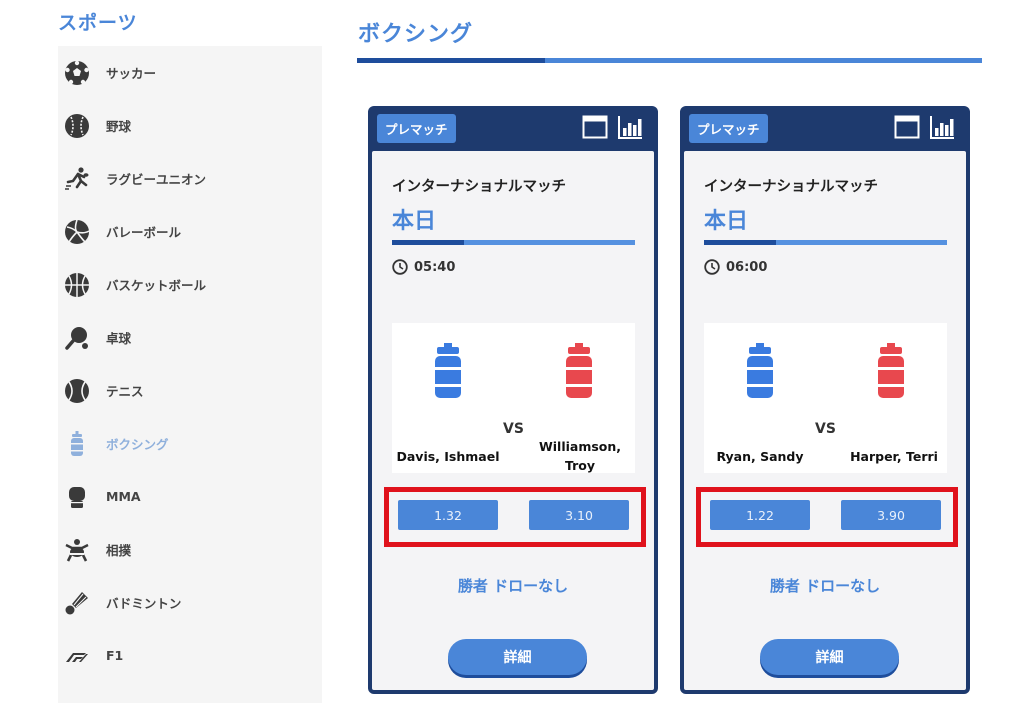 This screenshot has height=703, width=1024. What do you see at coordinates (77, 73) in the screenshot?
I see `soccer-ball-icon` at bounding box center [77, 73].